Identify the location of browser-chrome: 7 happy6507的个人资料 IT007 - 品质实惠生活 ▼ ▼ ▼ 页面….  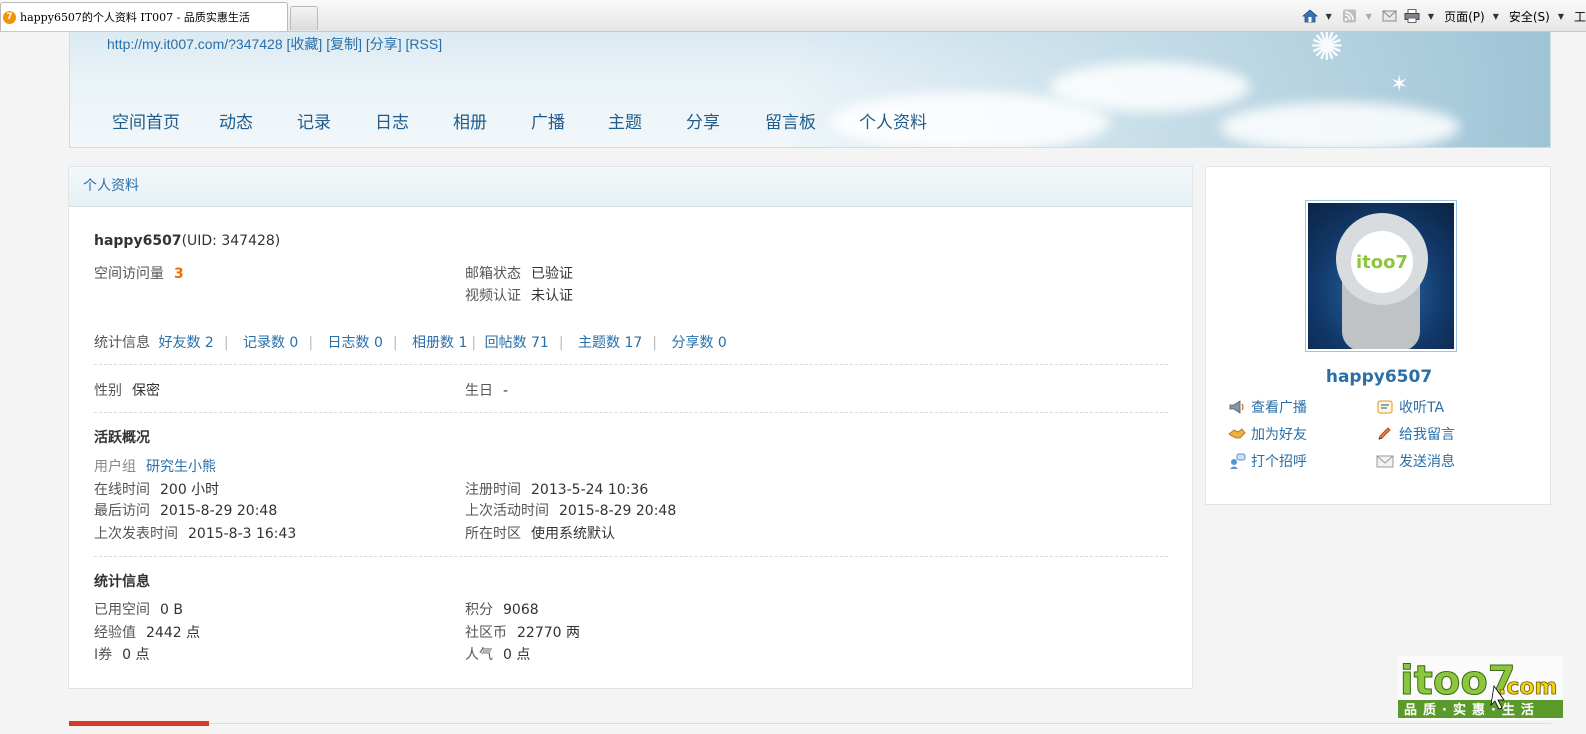
(793, 16).